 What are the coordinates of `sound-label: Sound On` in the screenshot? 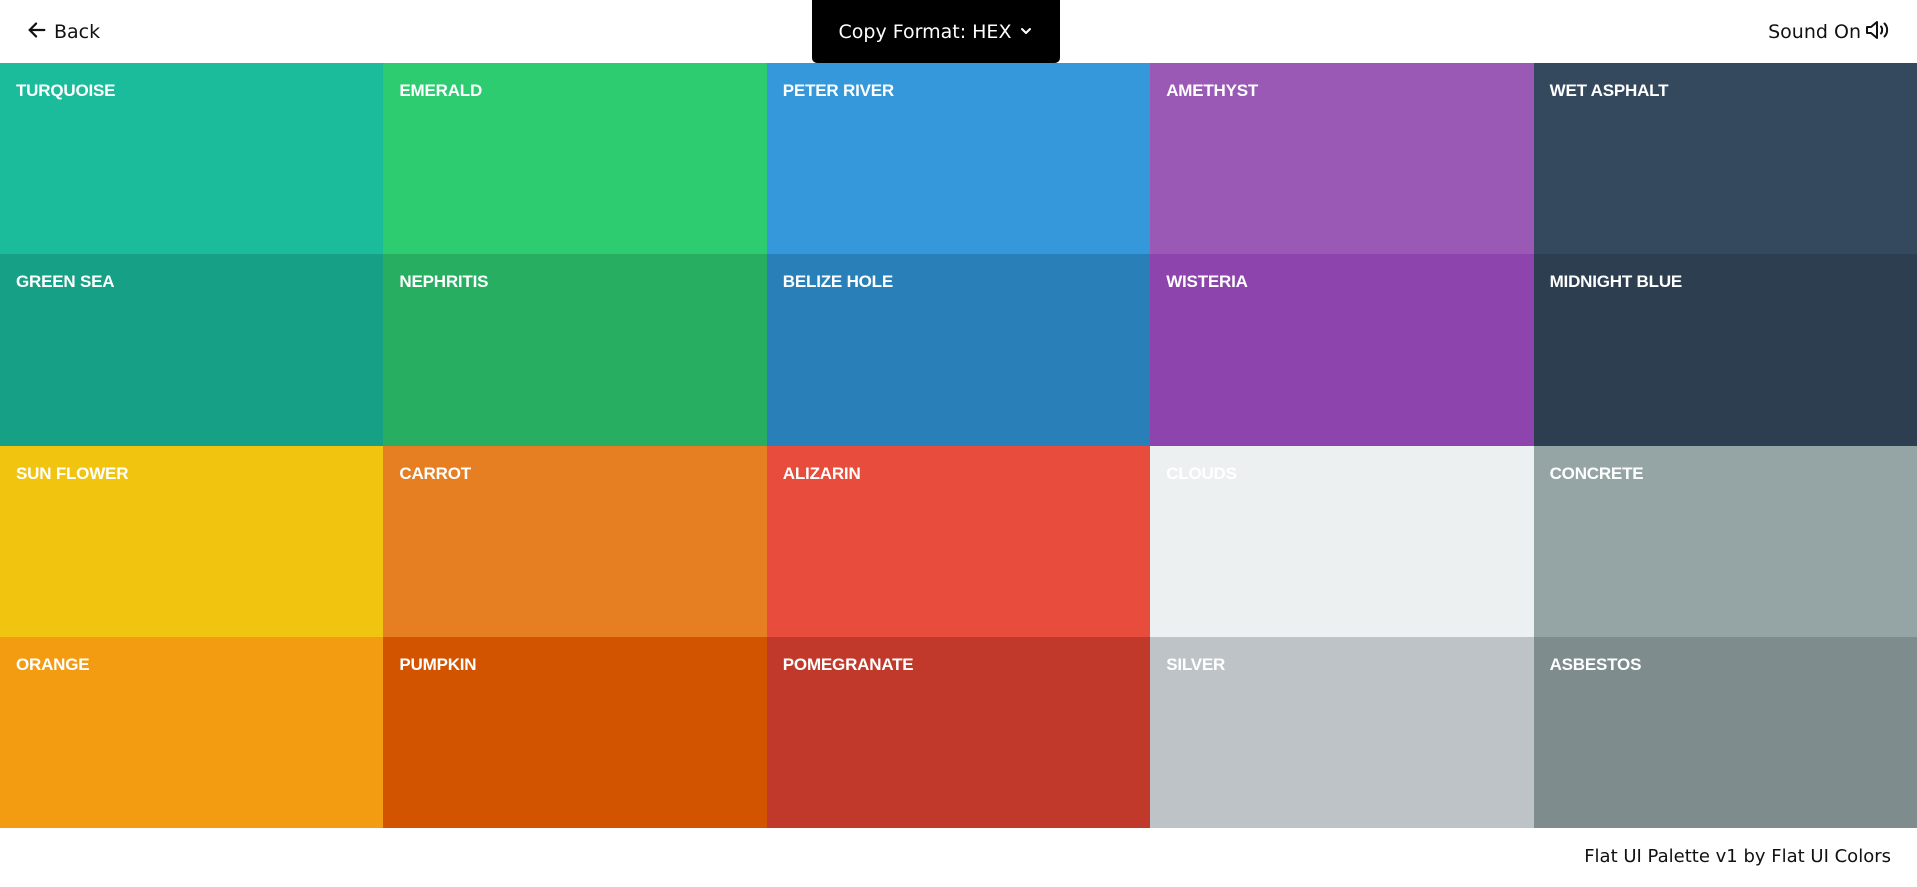 It's located at (1814, 32).